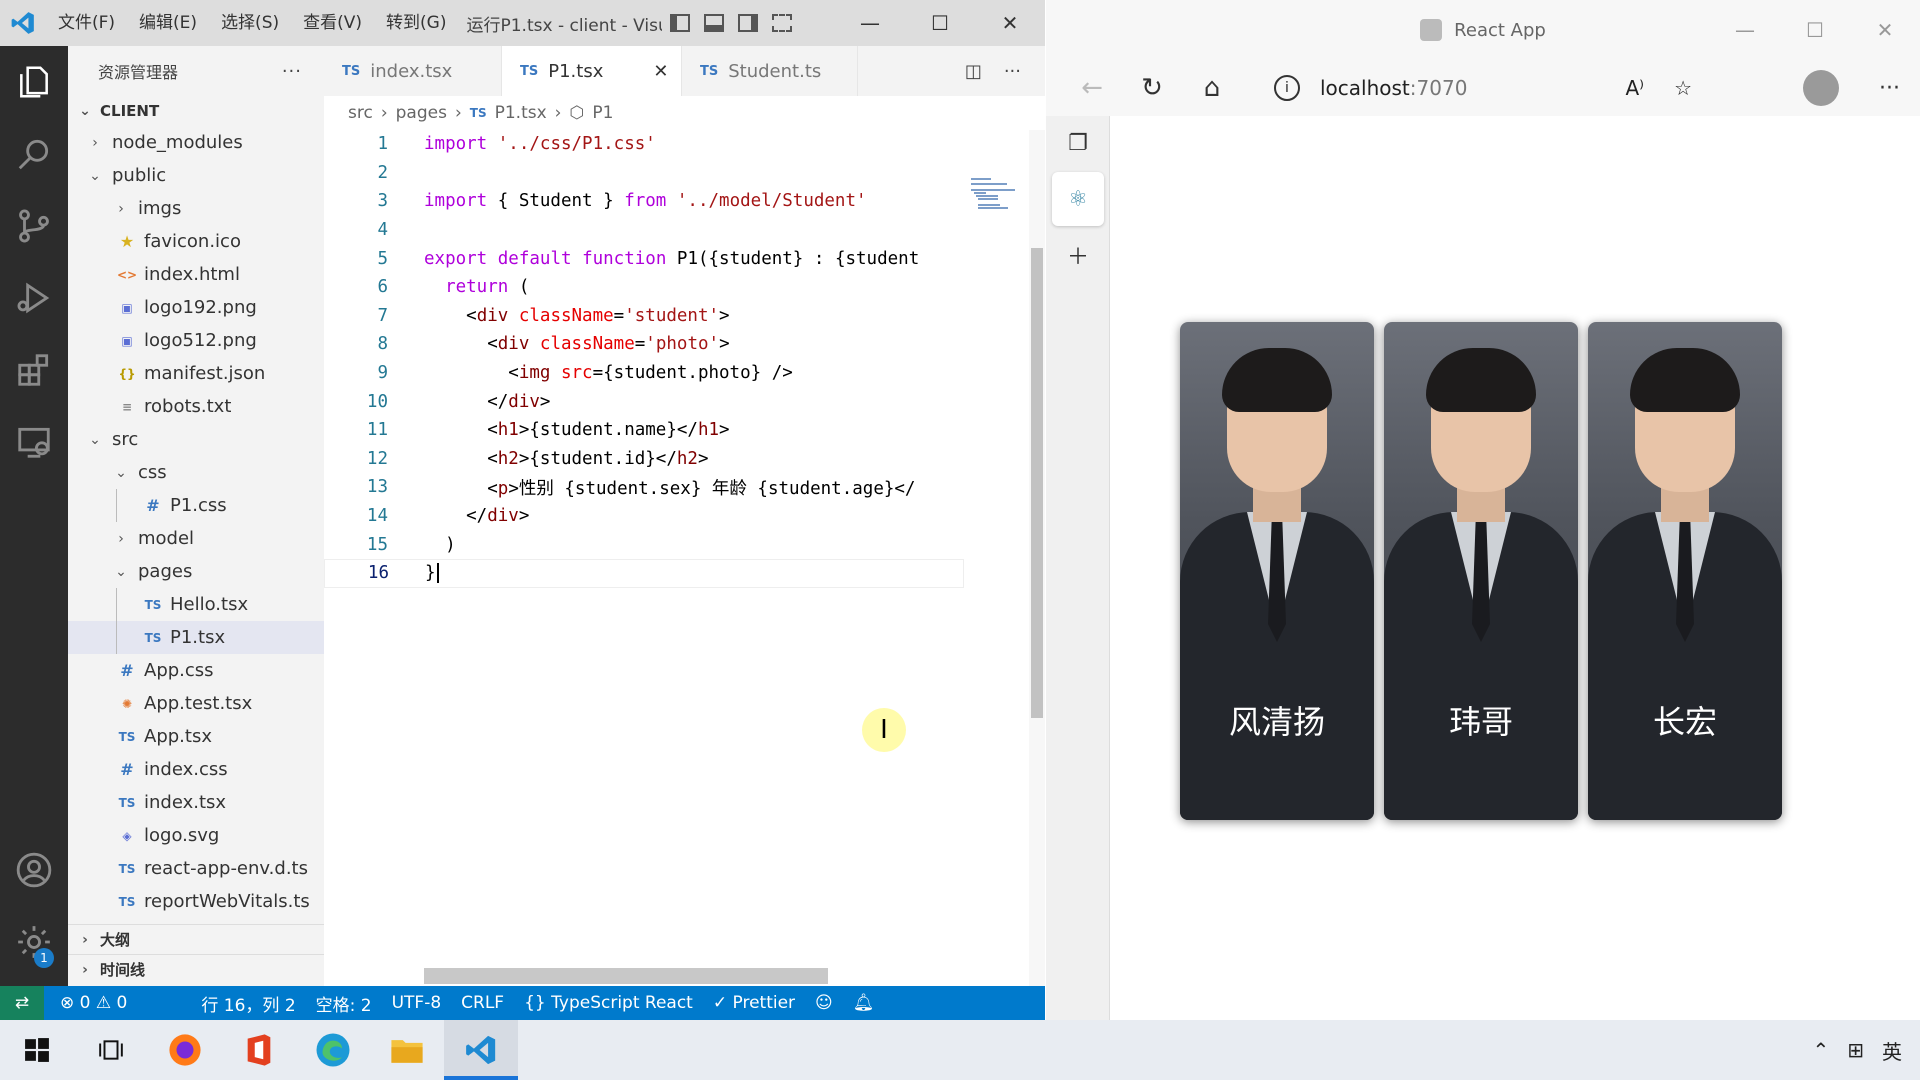  Describe the element at coordinates (111, 1050) in the screenshot. I see `task-view-icon` at that location.